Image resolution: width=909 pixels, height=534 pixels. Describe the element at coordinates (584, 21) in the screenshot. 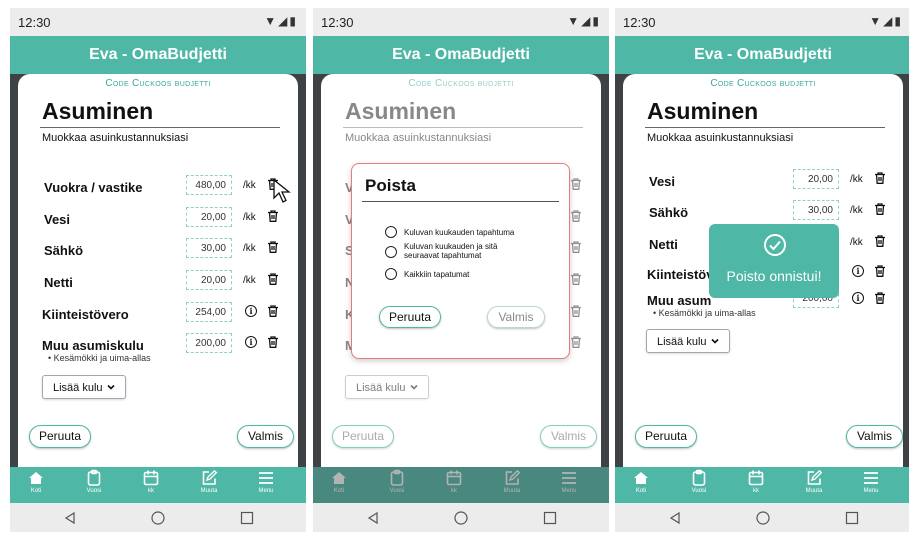

I see `status-icons: ▼◢▮` at that location.